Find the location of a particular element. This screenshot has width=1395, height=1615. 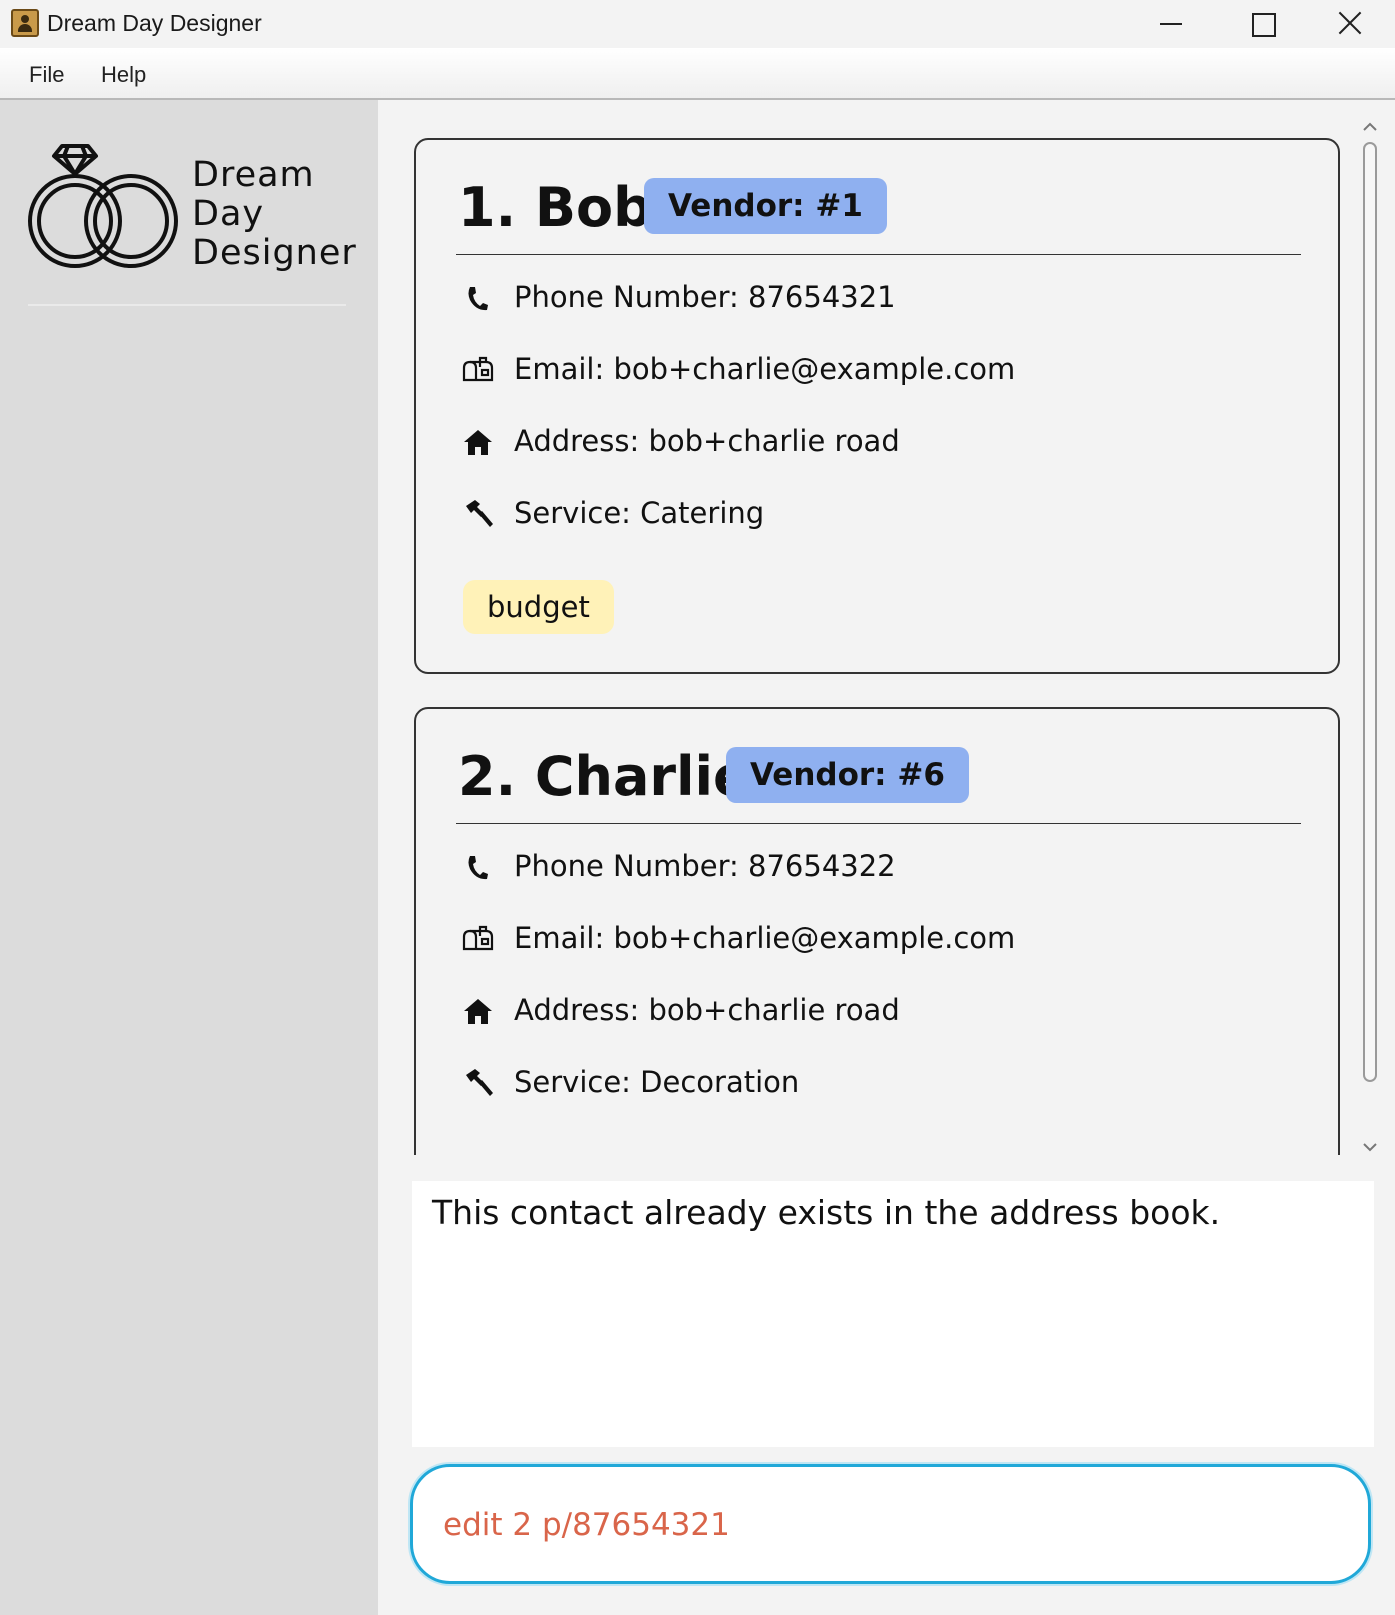

vendor-badge: Vendor: #1 is located at coordinates (765, 206).